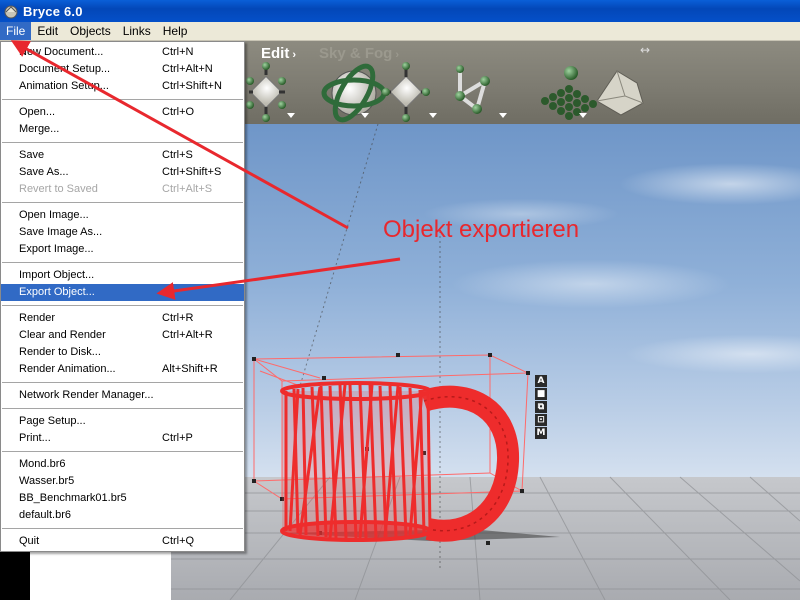 This screenshot has height=600, width=800. I want to click on arrow-to-export-object, so click(278, 278).